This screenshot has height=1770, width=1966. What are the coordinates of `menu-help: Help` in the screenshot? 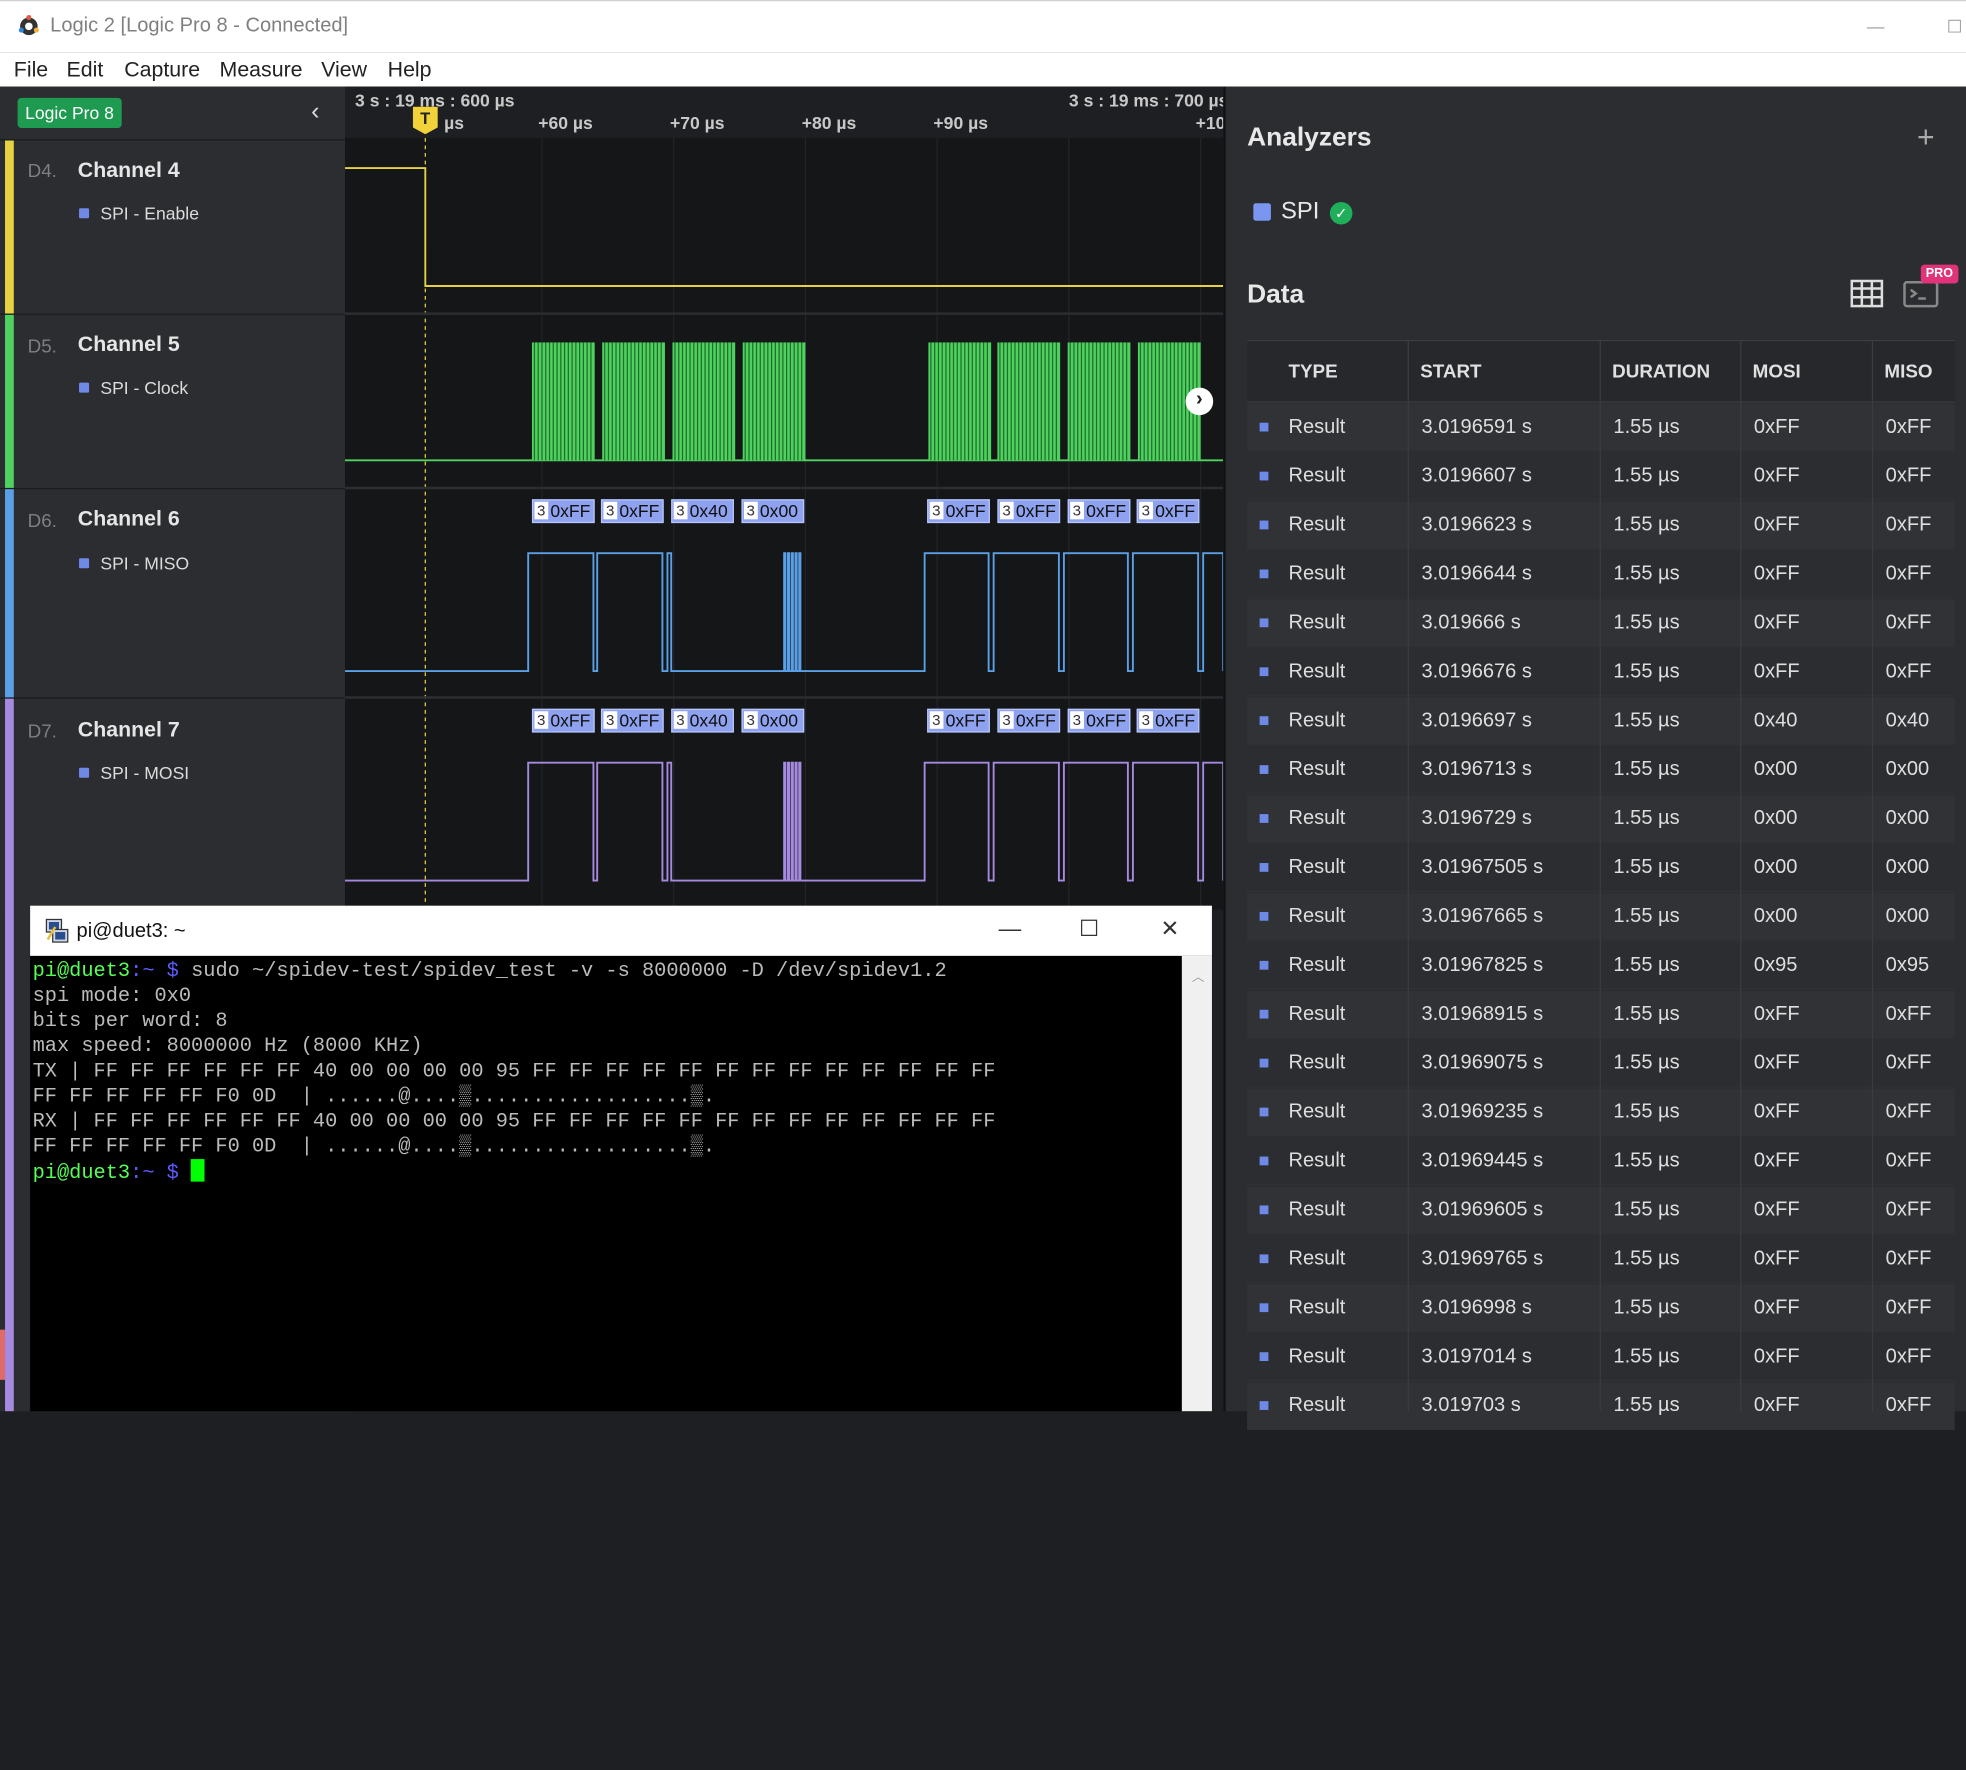 It's located at (410, 70).